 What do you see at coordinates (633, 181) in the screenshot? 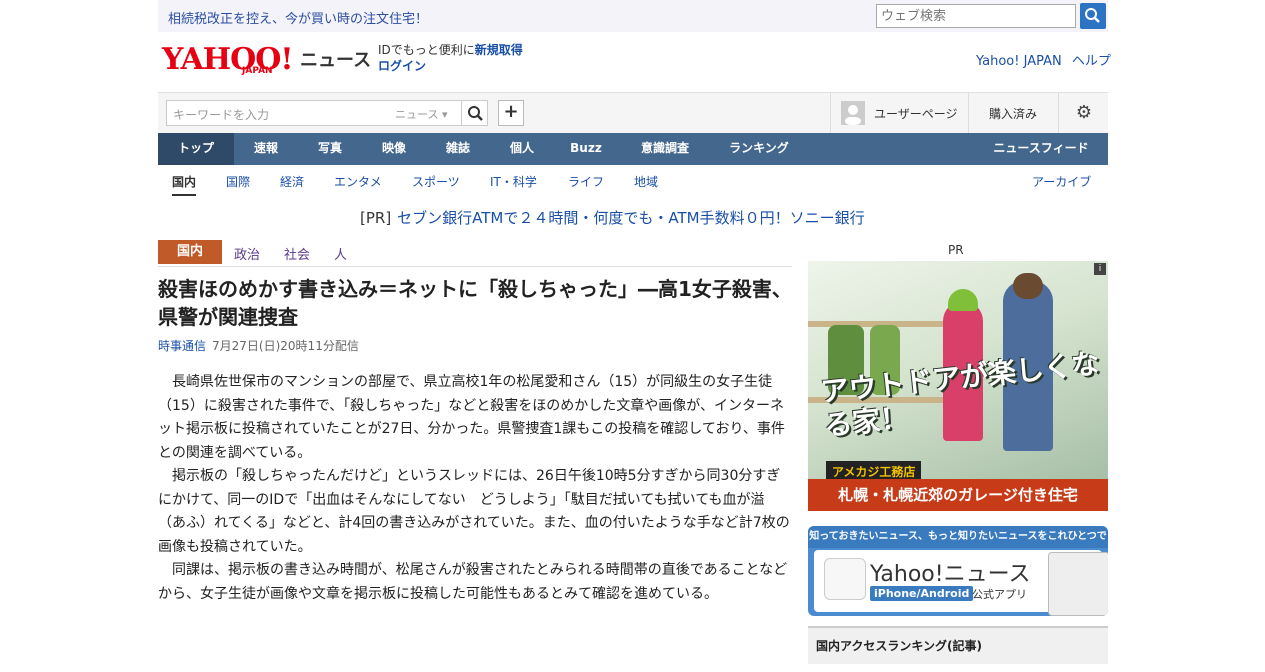
I see `sub-nav: 国内 国際 経済 エンタメ スポーツ IT・科学 ライフ 地域 アーカイブ` at bounding box center [633, 181].